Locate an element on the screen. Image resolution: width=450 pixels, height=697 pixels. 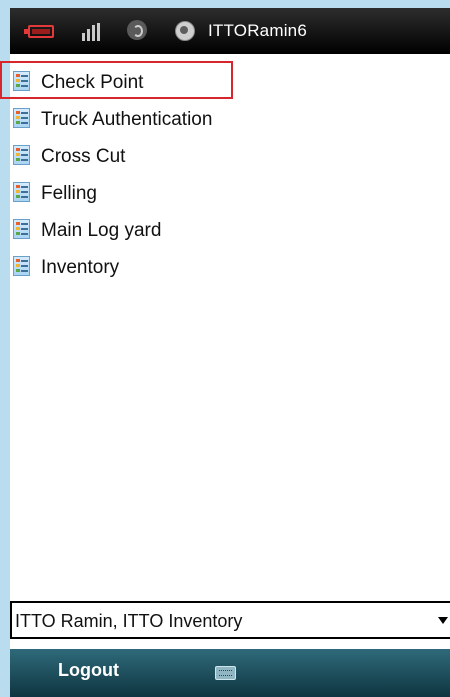
menu-item-cross-cut: Cross Cut is located at coordinates (230, 156).